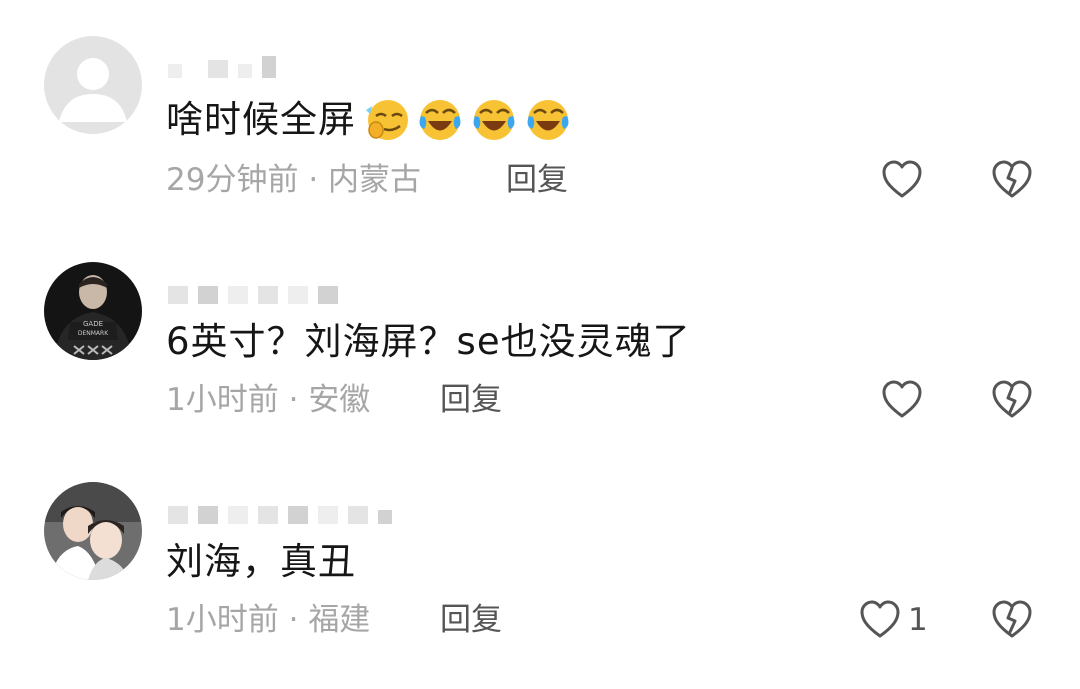  I want to click on avatar: GADE DENMARK, so click(93, 311).